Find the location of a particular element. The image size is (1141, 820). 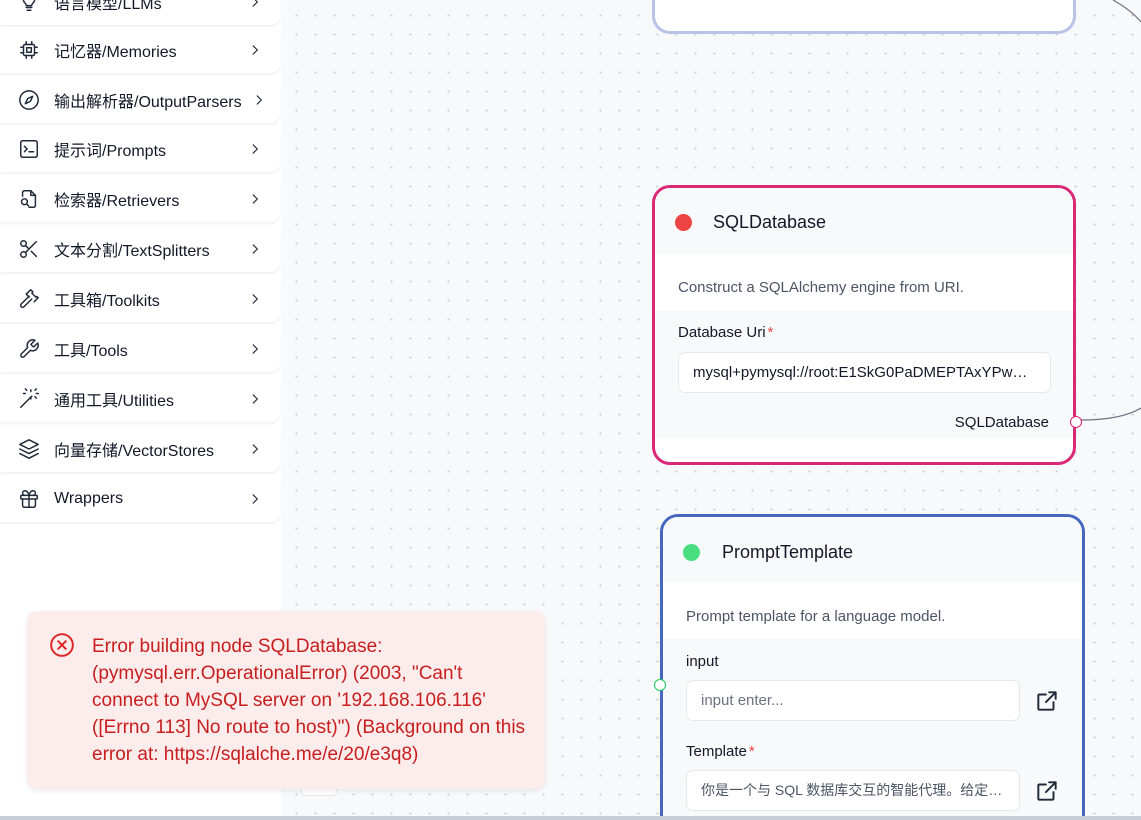

sidebar-item-label: 向量存储/VectorStores is located at coordinates (134, 451).